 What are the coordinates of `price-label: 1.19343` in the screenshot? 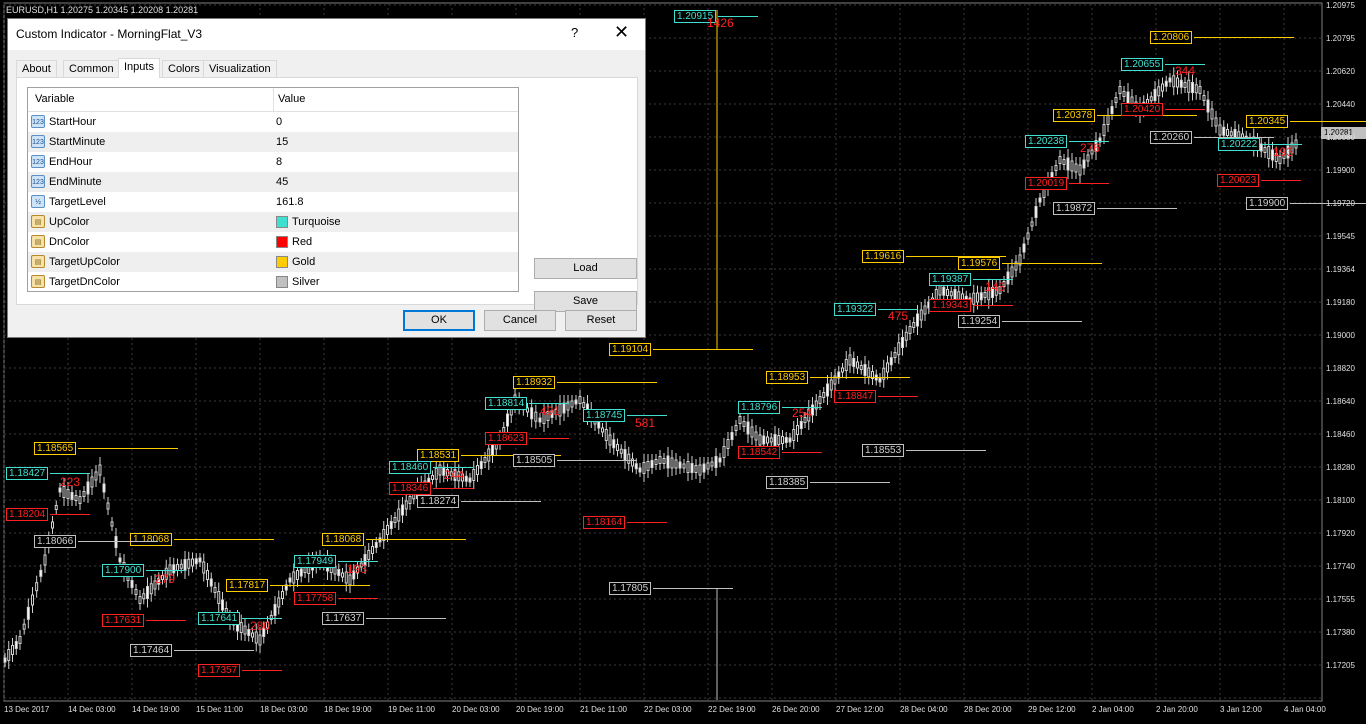 It's located at (950, 305).